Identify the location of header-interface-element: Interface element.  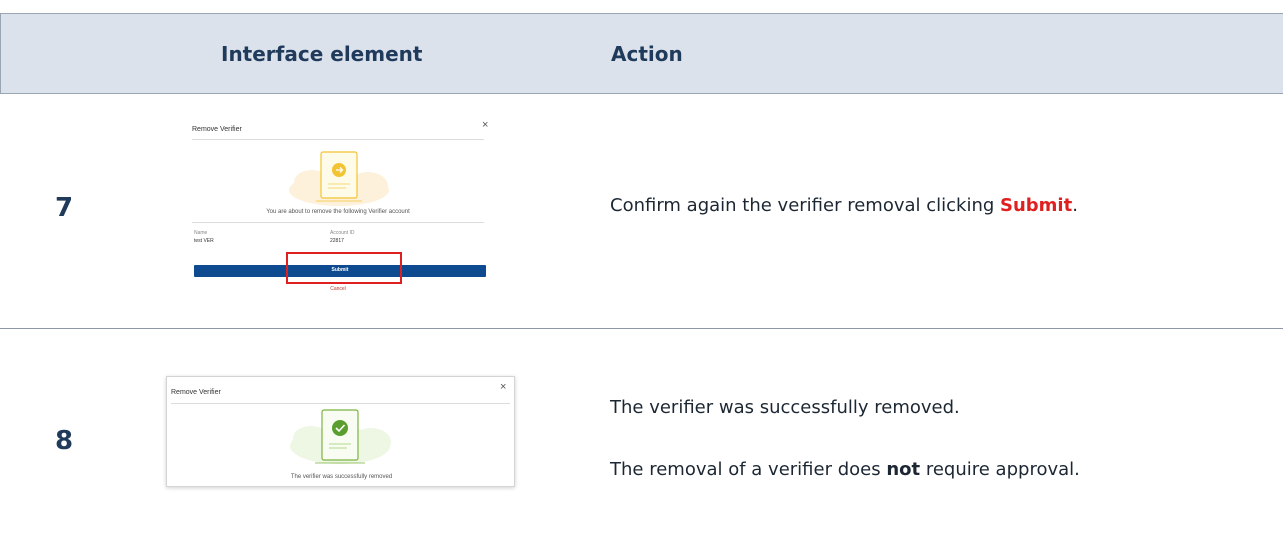
(322, 54).